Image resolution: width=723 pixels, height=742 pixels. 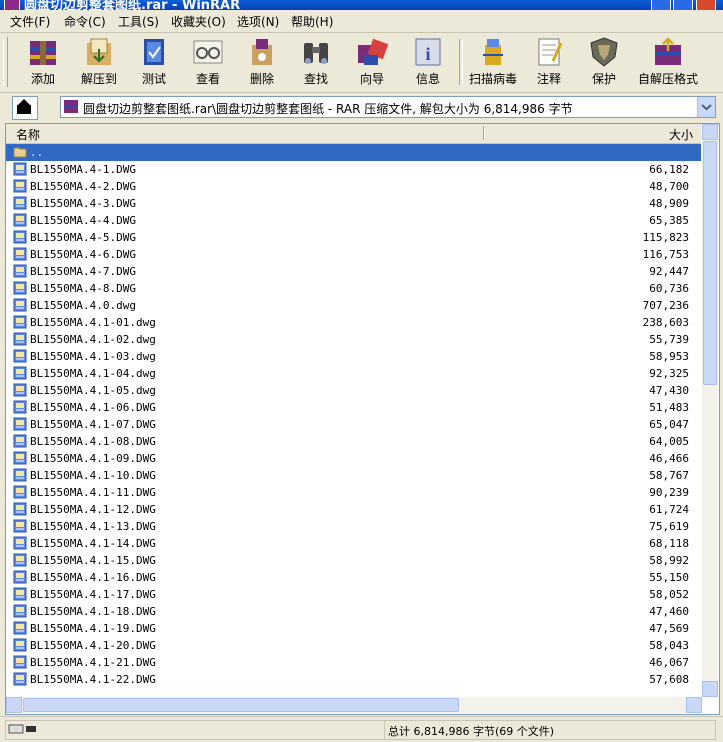 I want to click on extract-to-button: 解压到, so click(x=99, y=62).